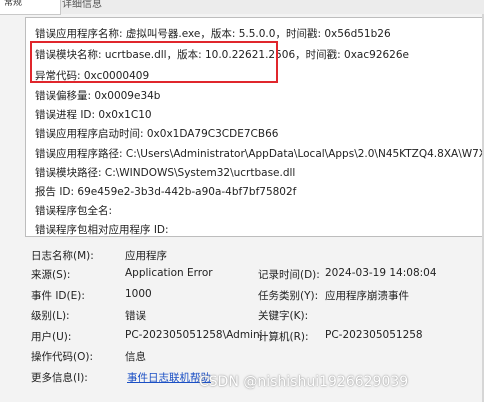 This screenshot has height=402, width=484. Describe the element at coordinates (157, 134) in the screenshot. I see `event-line-start-time: 错误应用程序启动时间: 0x0x1DA79C3CDE7CB66` at that location.